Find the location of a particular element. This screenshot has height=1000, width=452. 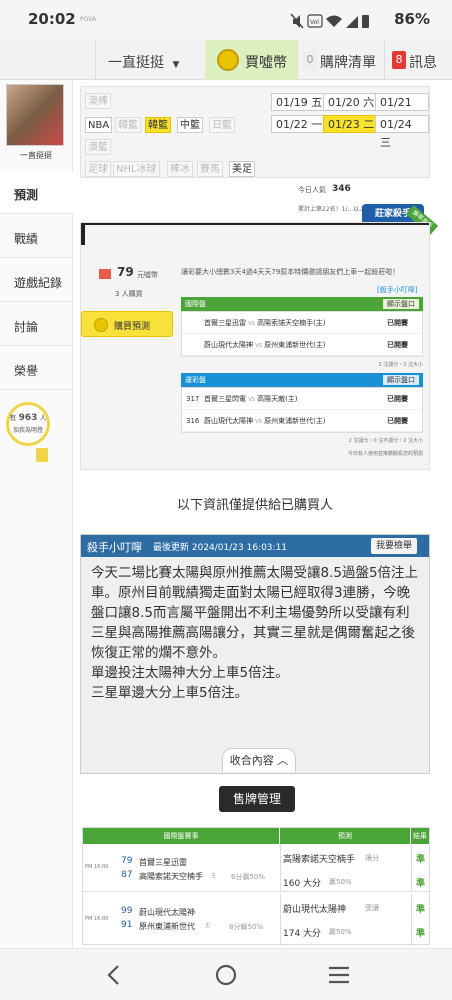

league-chip: 韓籃 is located at coordinates (128, 125).